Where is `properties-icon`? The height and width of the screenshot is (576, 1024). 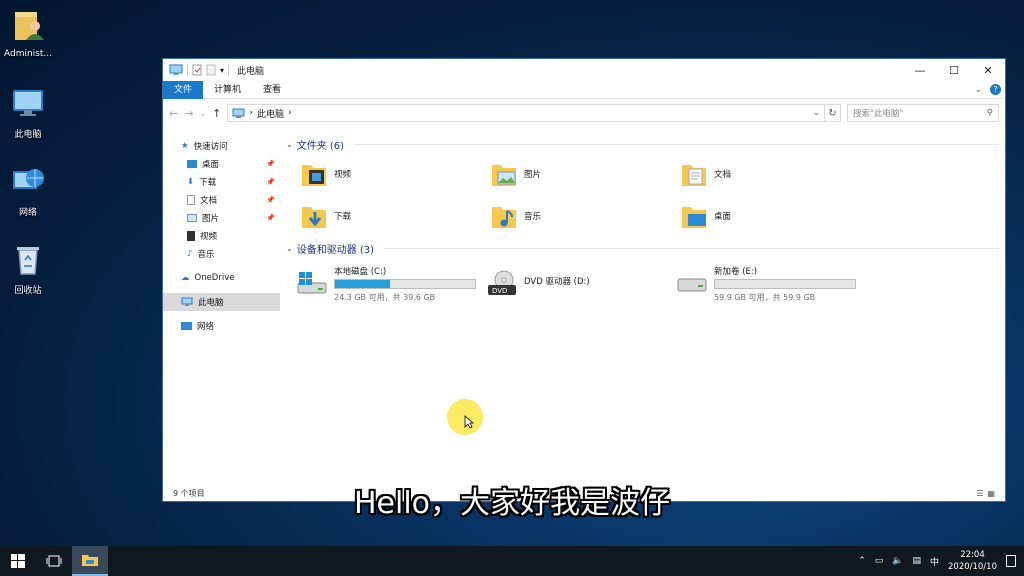 properties-icon is located at coordinates (197, 70).